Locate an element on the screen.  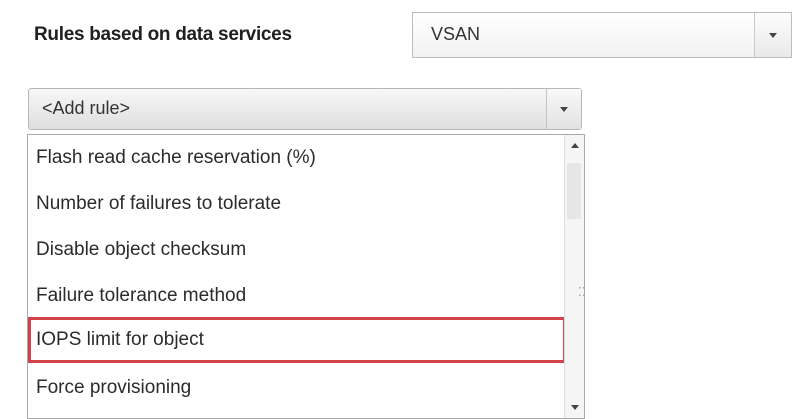
resize-grip-icon: ⁚⁚ is located at coordinates (582, 292).